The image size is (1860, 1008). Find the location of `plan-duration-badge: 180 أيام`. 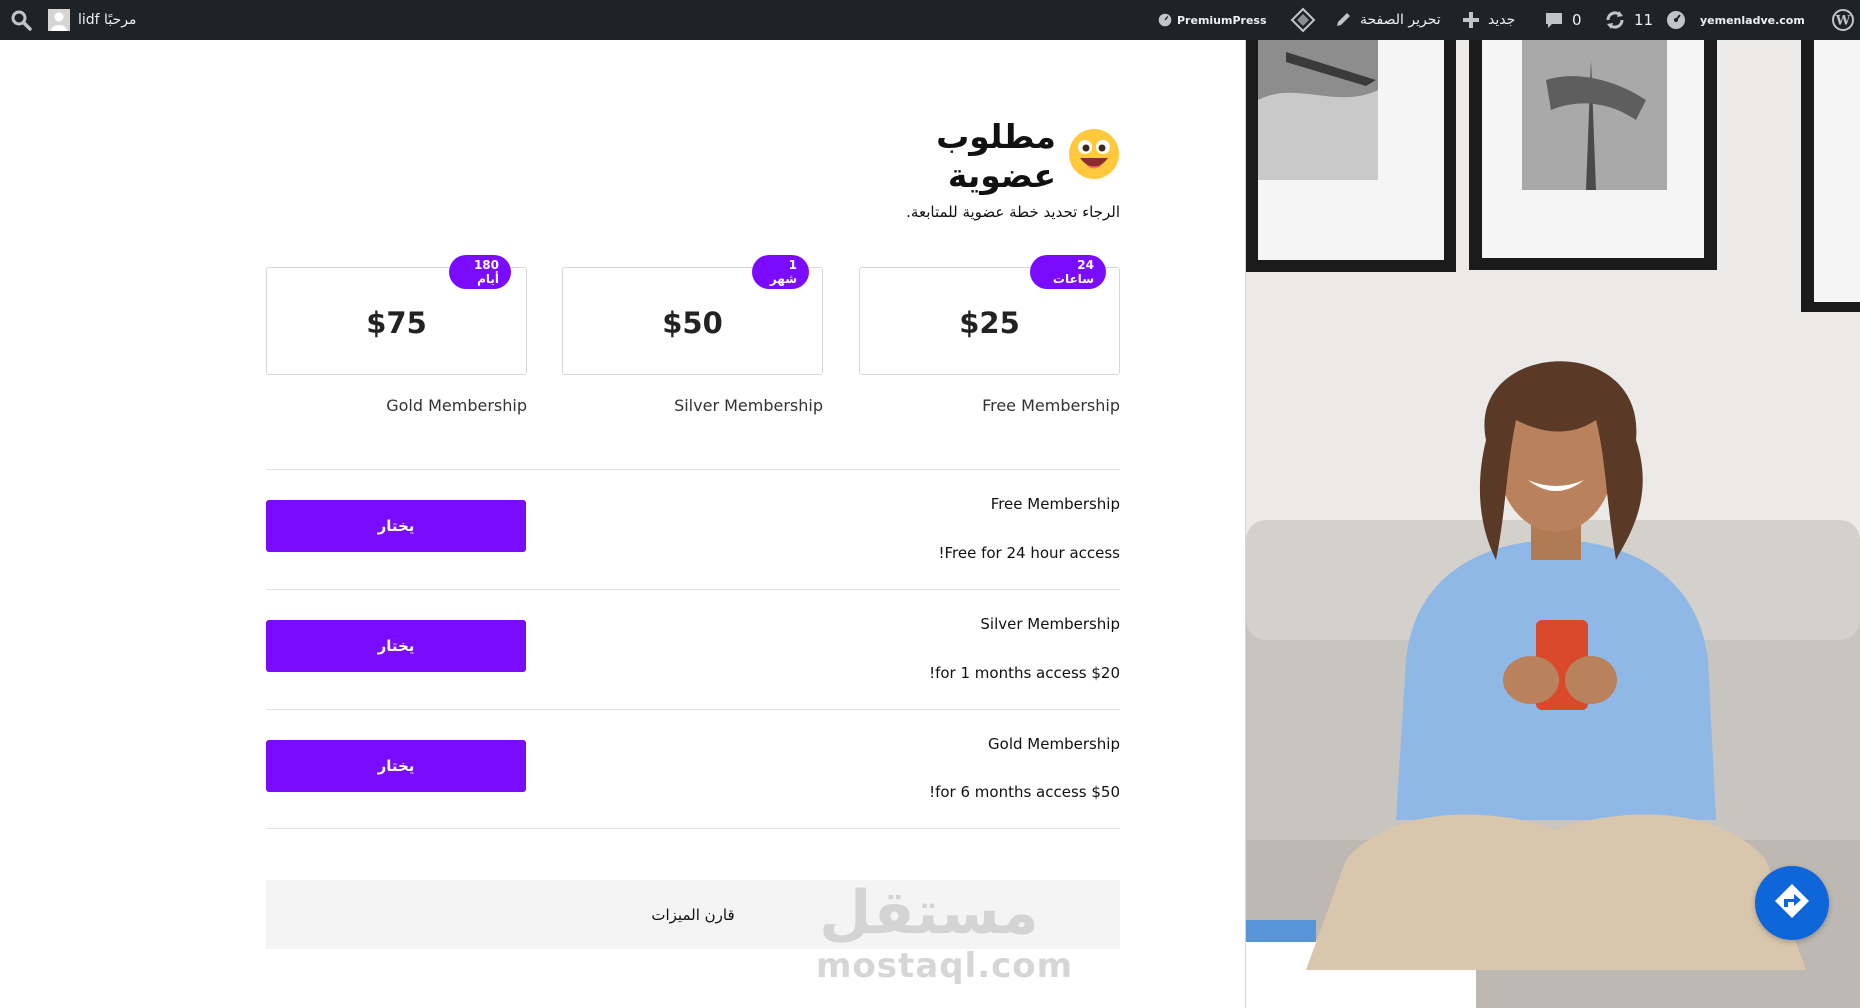

plan-duration-badge: 180 أيام is located at coordinates (480, 272).